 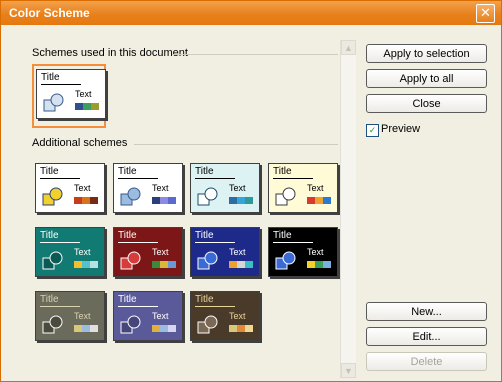 What do you see at coordinates (426, 78) in the screenshot?
I see `apply-to-all-button: Apply to all` at bounding box center [426, 78].